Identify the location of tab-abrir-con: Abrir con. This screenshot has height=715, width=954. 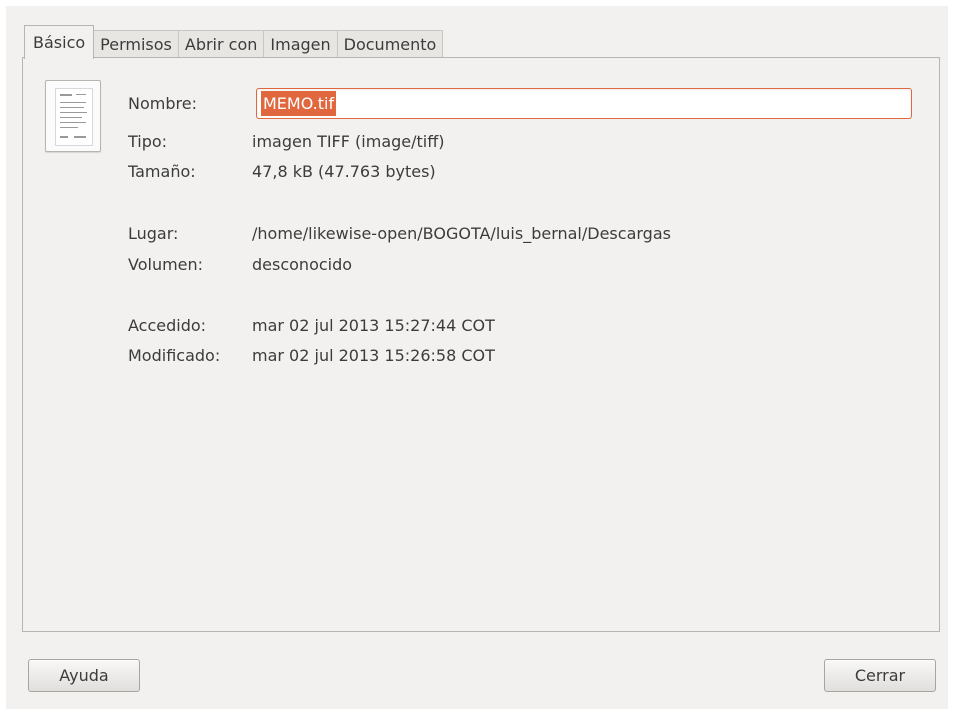
(221, 44).